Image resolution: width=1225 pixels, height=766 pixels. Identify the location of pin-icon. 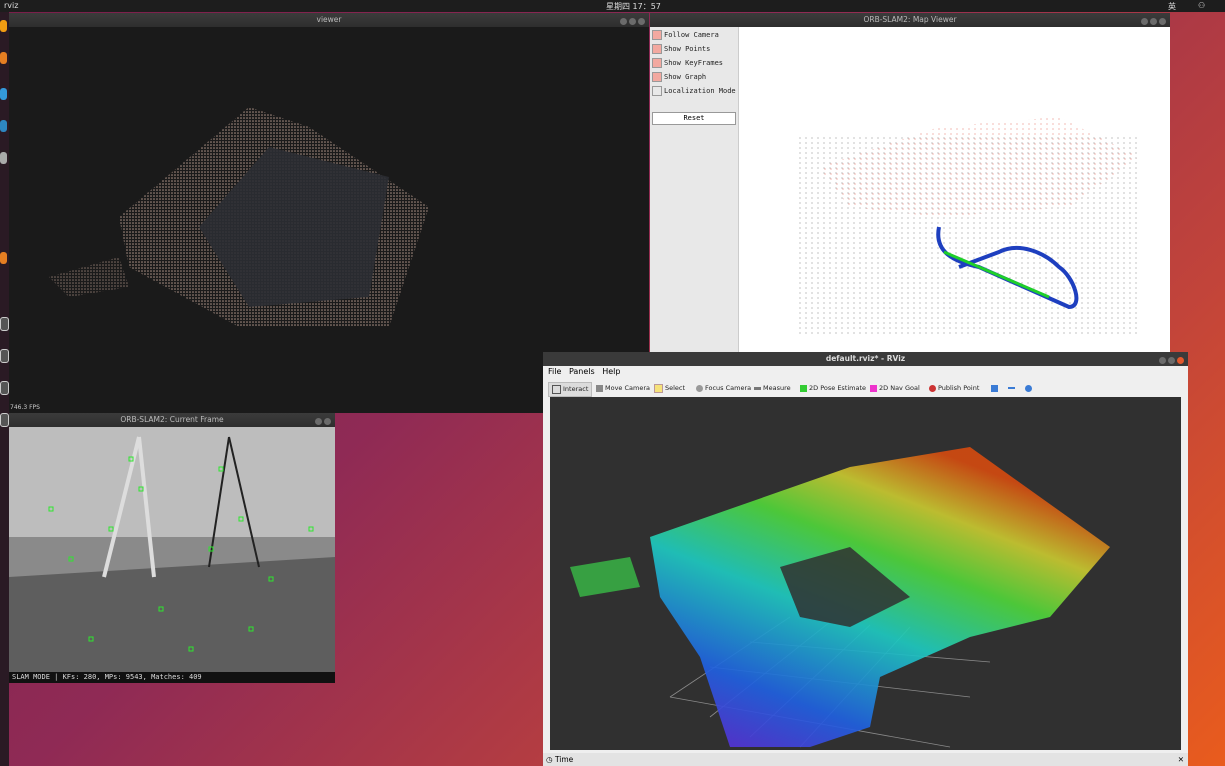
(932, 388).